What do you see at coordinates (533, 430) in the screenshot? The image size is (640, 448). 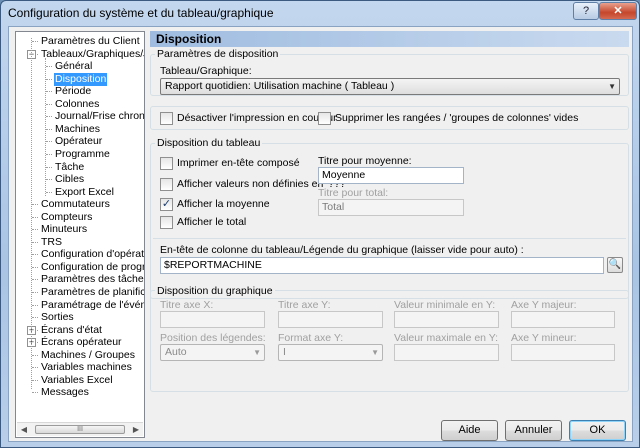 I see `cancel-button: Annuler` at bounding box center [533, 430].